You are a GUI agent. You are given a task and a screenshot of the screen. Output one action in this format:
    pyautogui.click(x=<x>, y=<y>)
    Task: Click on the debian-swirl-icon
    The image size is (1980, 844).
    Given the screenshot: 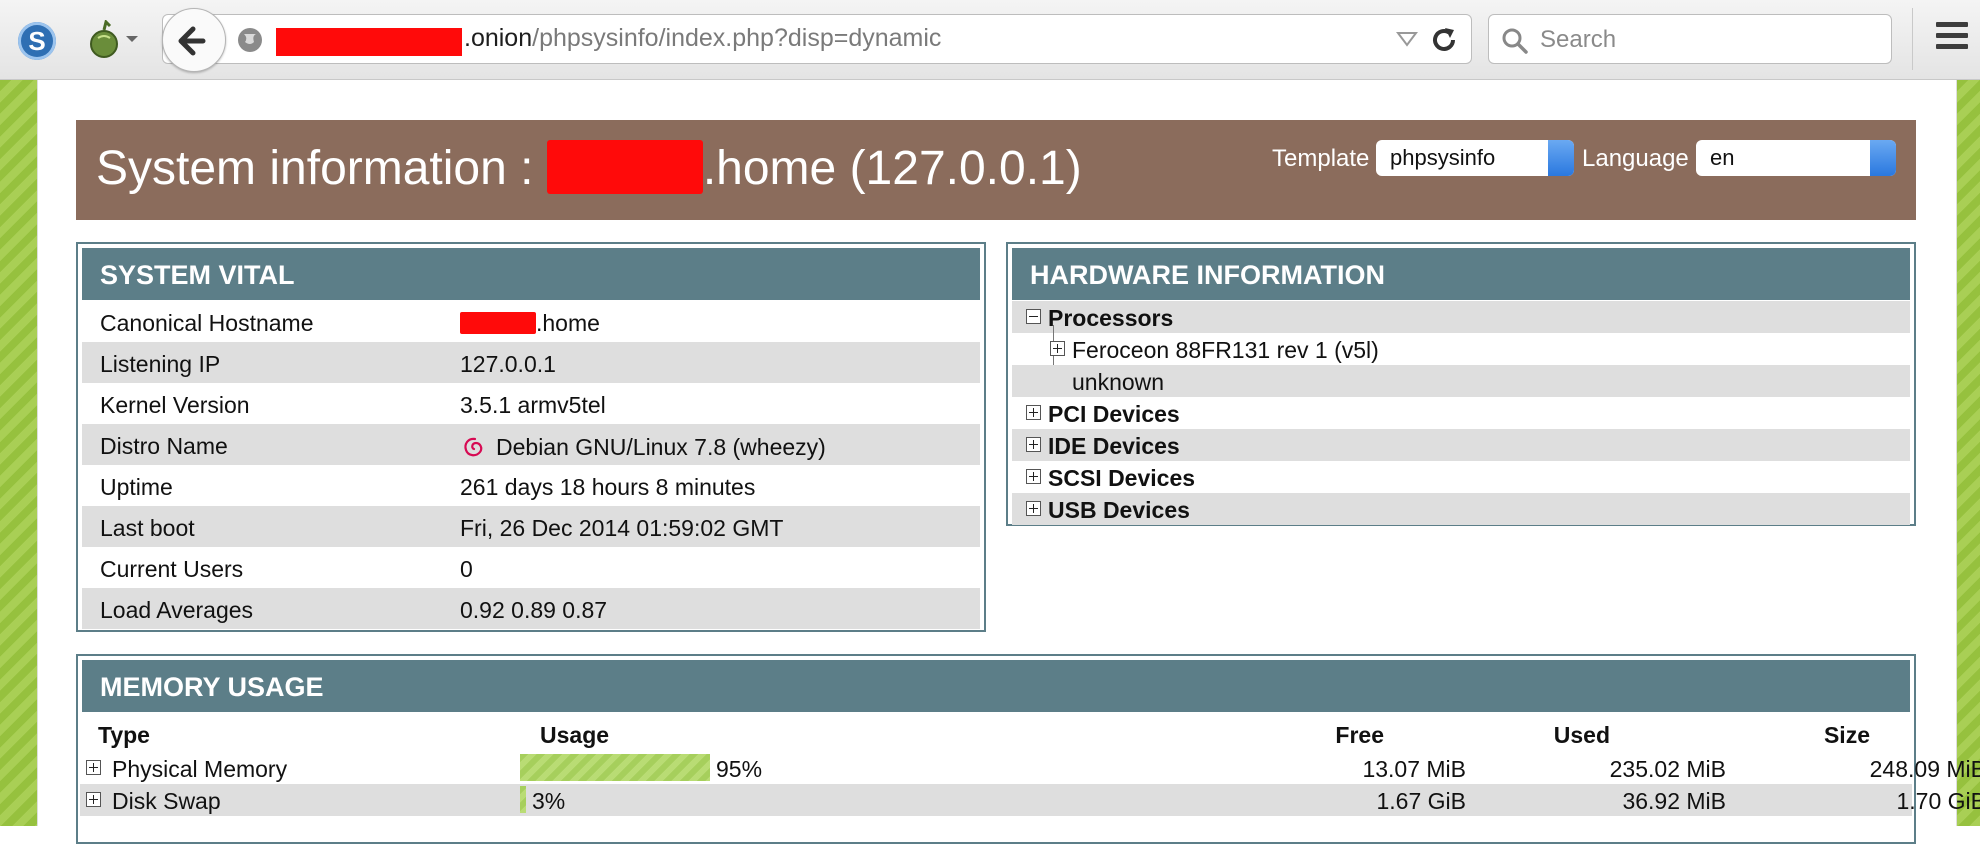 What is the action you would take?
    pyautogui.click(x=473, y=447)
    